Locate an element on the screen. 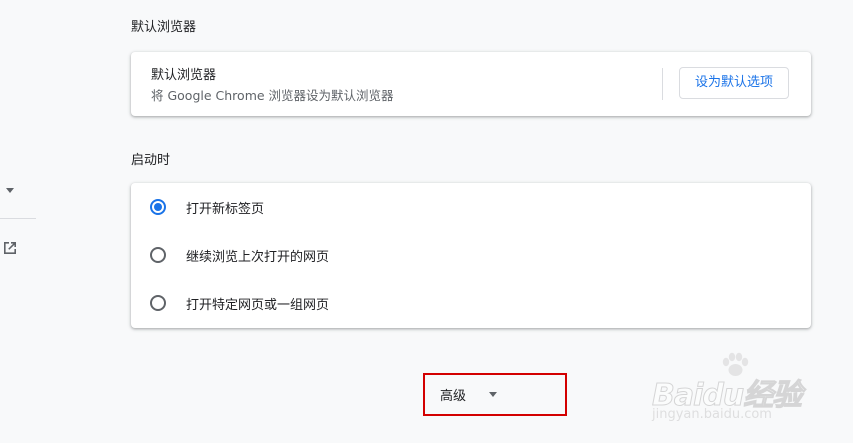  watermark-url: jingyan.baidu.com is located at coordinates (712, 414).